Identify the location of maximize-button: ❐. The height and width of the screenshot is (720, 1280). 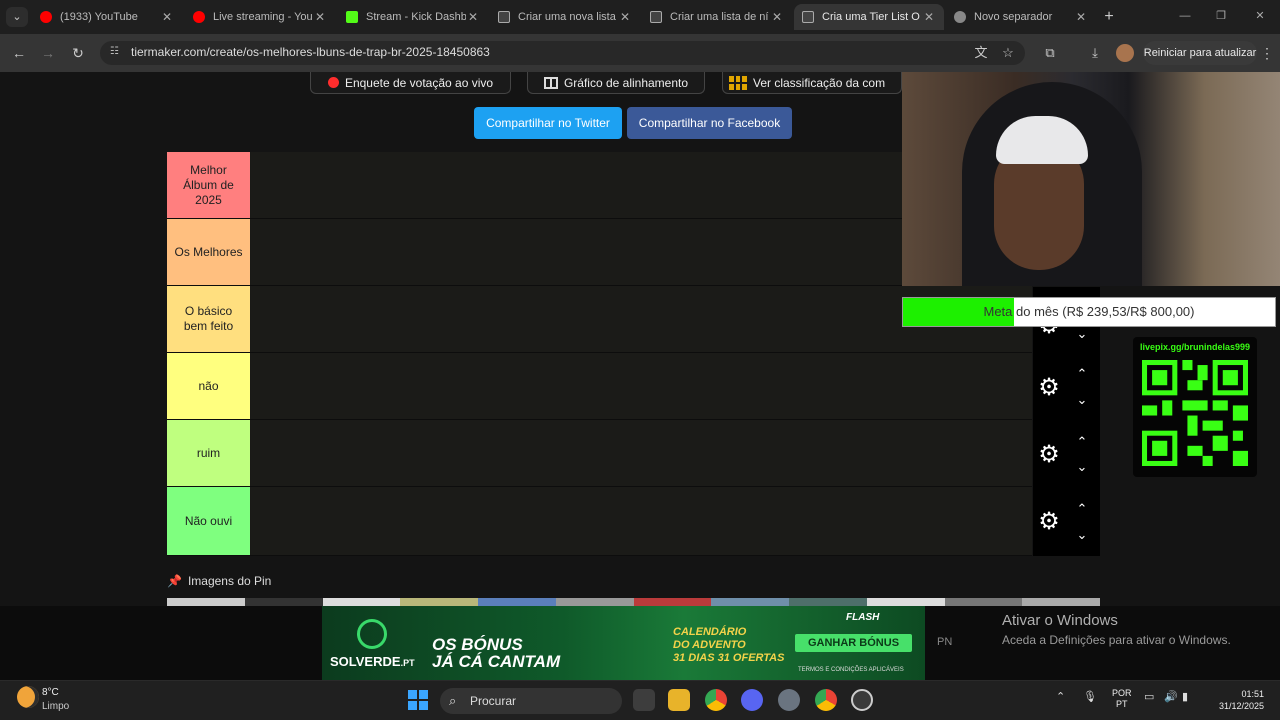
(1221, 16).